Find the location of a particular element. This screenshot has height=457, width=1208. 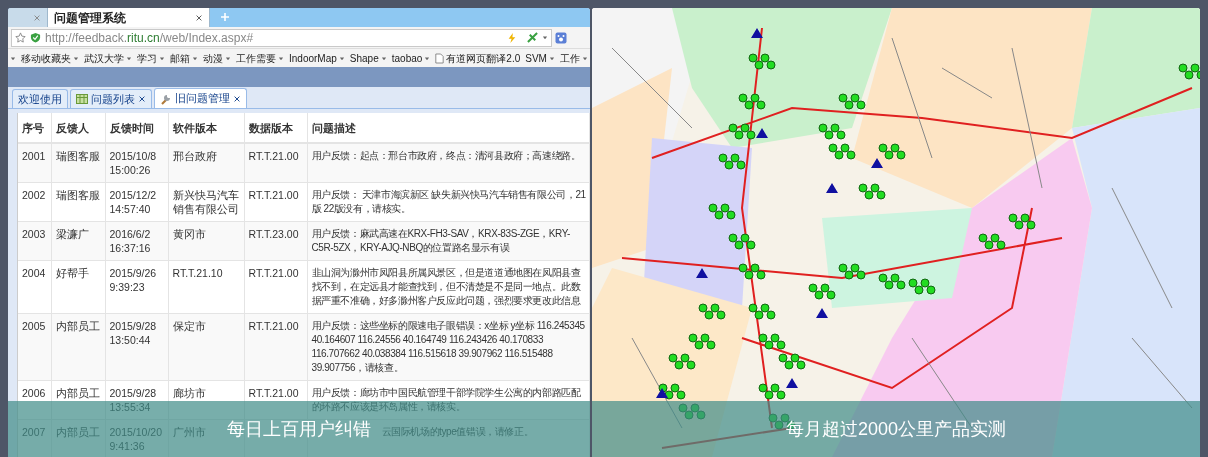

bookmark-item: 武汉大学 is located at coordinates (108, 58).